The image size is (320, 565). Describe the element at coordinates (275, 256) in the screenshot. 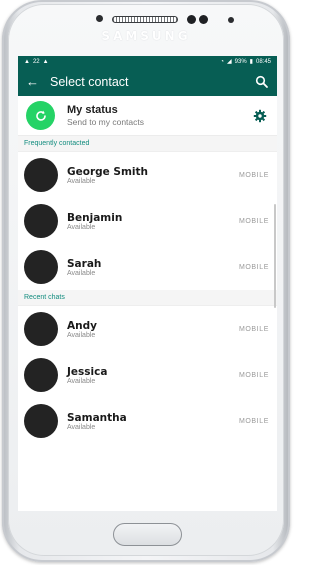

I see `scrollbar` at that location.